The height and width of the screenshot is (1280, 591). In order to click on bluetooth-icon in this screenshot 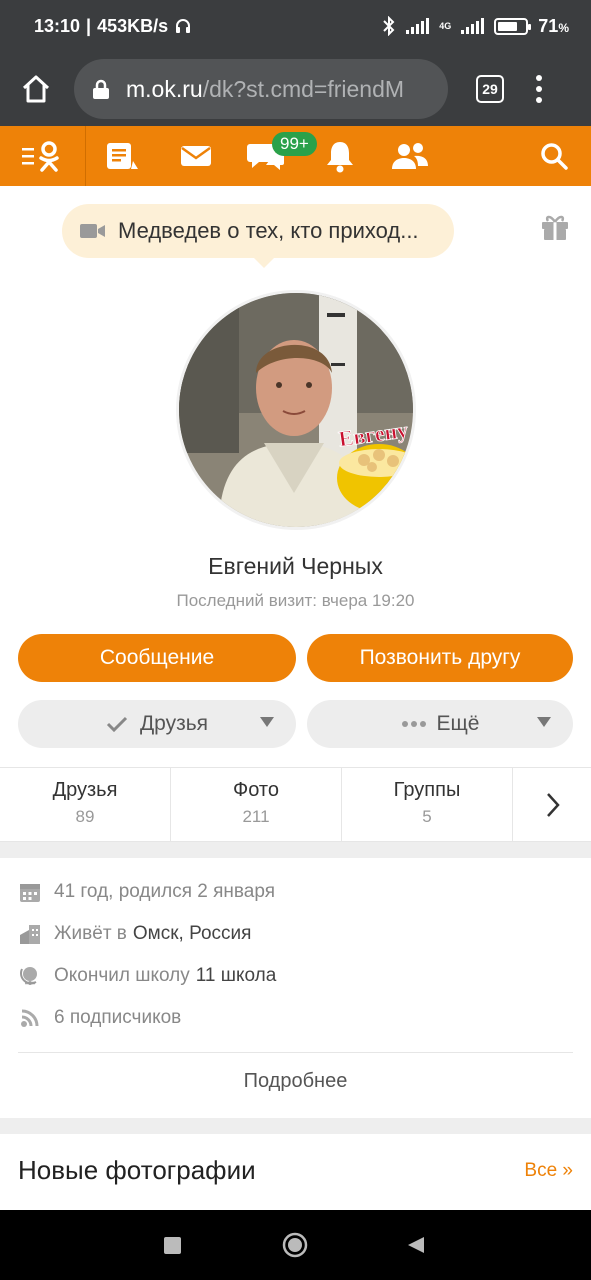, I will do `click(389, 26)`.